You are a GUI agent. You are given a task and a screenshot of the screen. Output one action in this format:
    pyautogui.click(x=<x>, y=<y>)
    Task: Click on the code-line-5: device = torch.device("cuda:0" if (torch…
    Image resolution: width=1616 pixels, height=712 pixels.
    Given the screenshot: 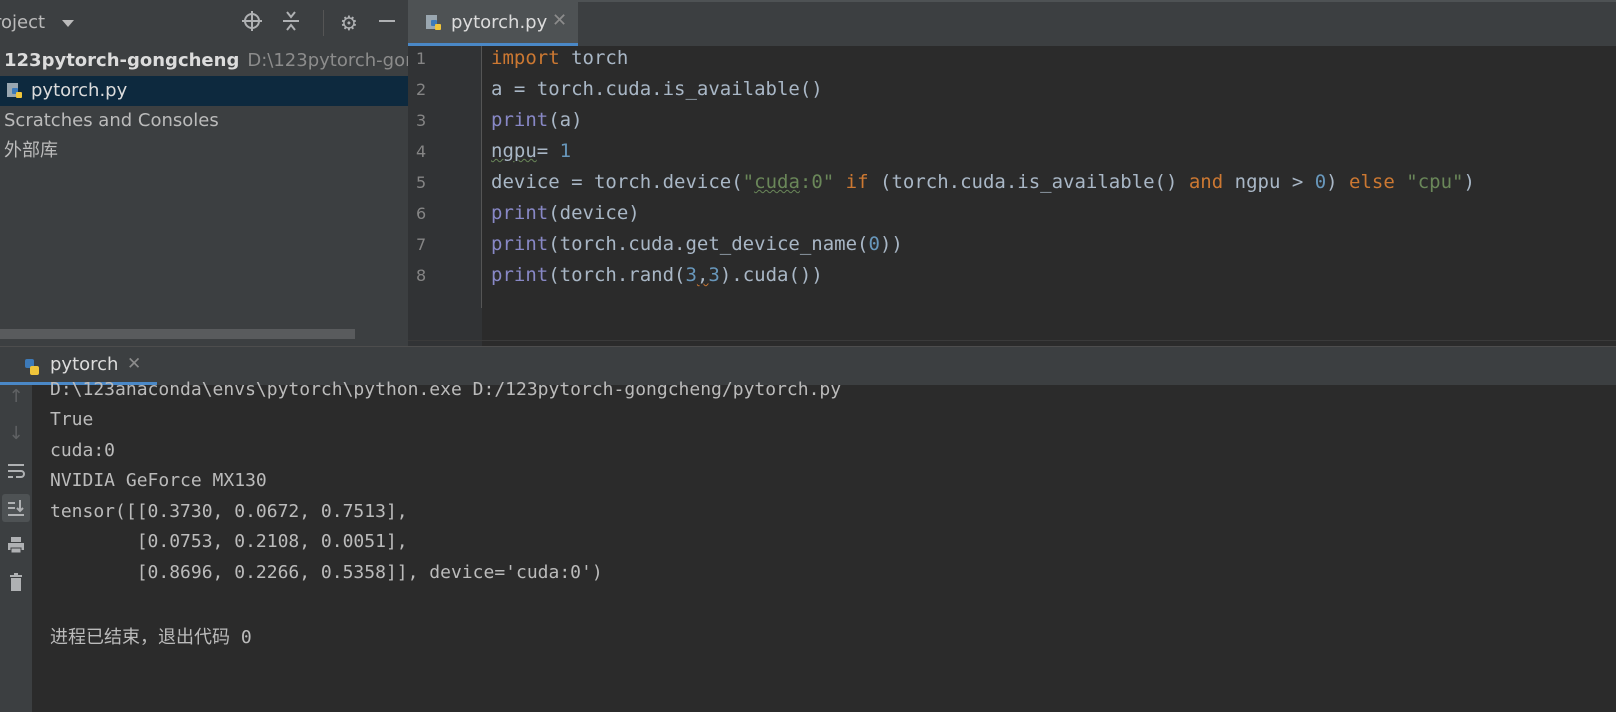 What is the action you would take?
    pyautogui.click(x=983, y=182)
    